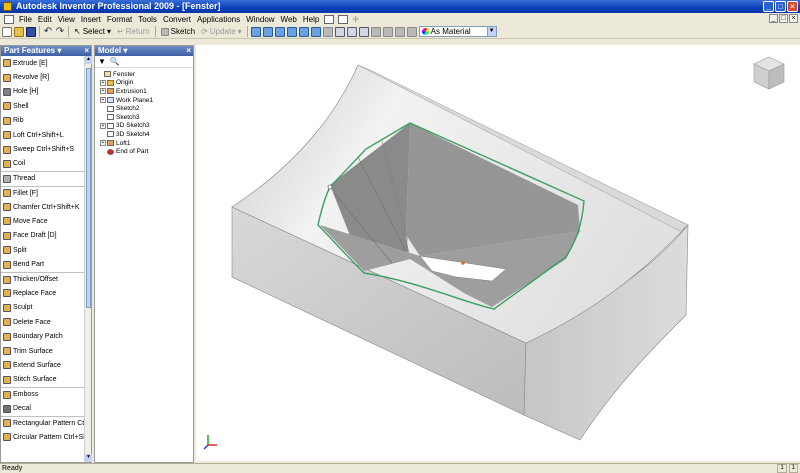 The image size is (800, 473). I want to click on menu-web: Web, so click(289, 19).